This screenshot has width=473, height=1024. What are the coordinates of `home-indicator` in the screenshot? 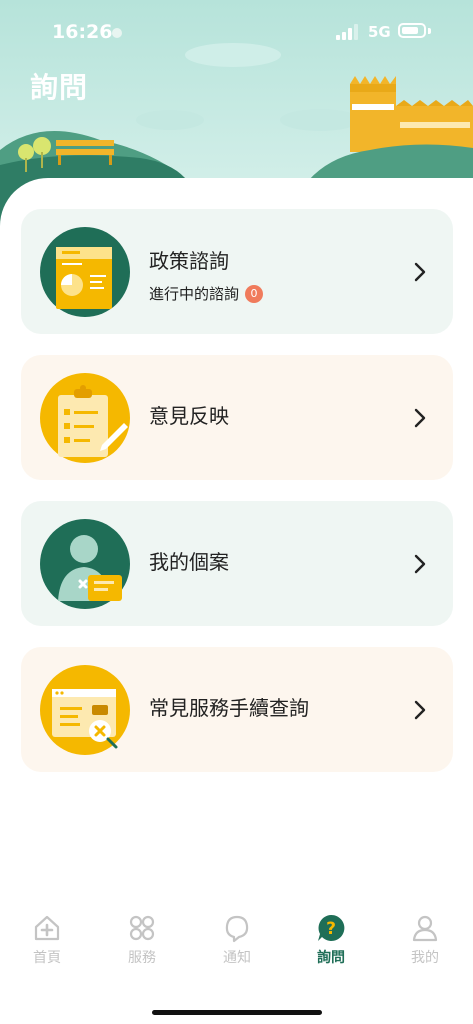 It's located at (237, 1012).